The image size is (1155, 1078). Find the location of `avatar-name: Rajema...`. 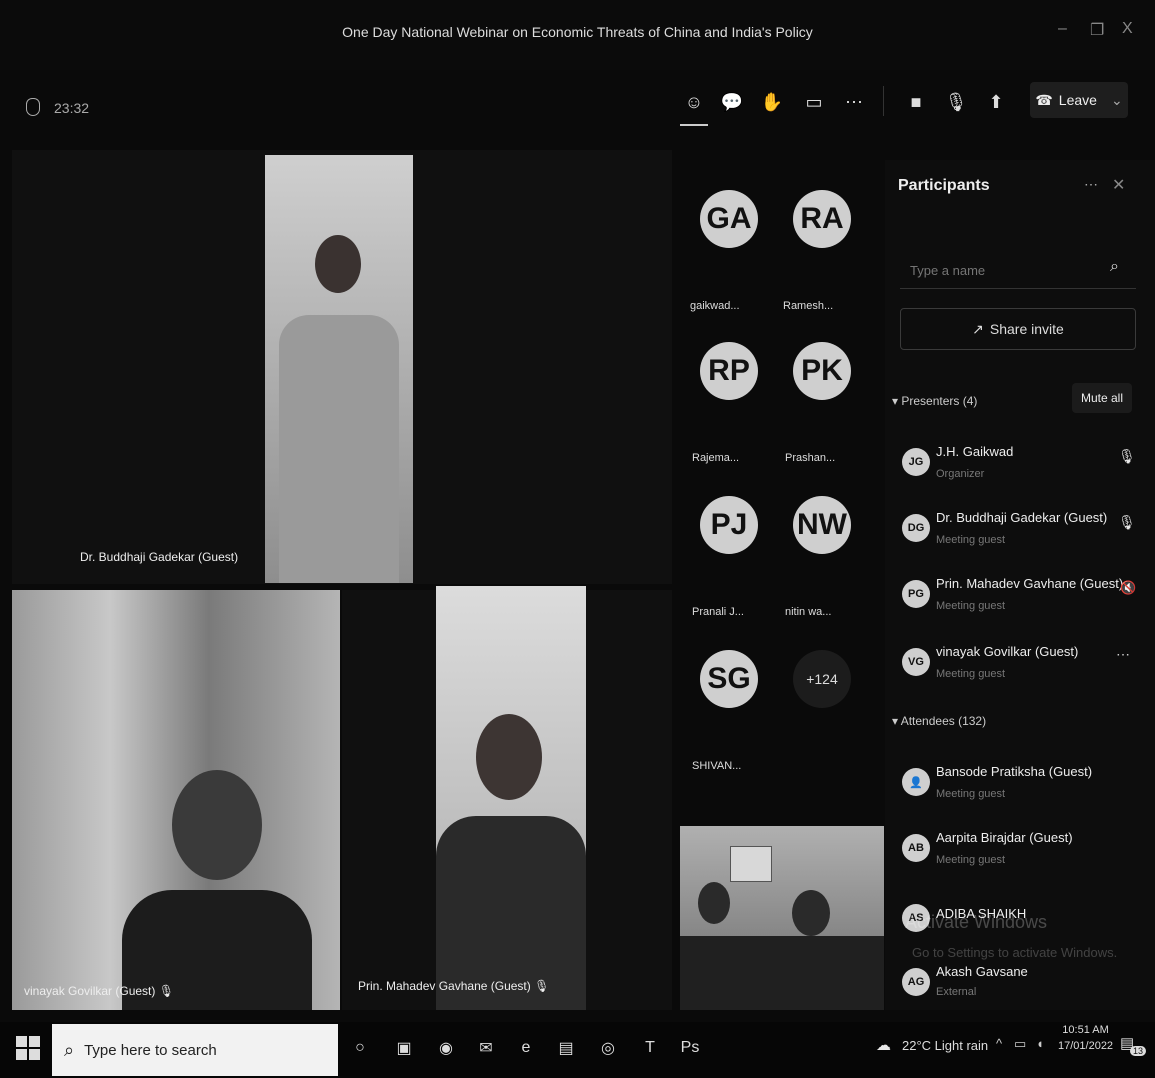

avatar-name: Rajema... is located at coordinates (716, 458).